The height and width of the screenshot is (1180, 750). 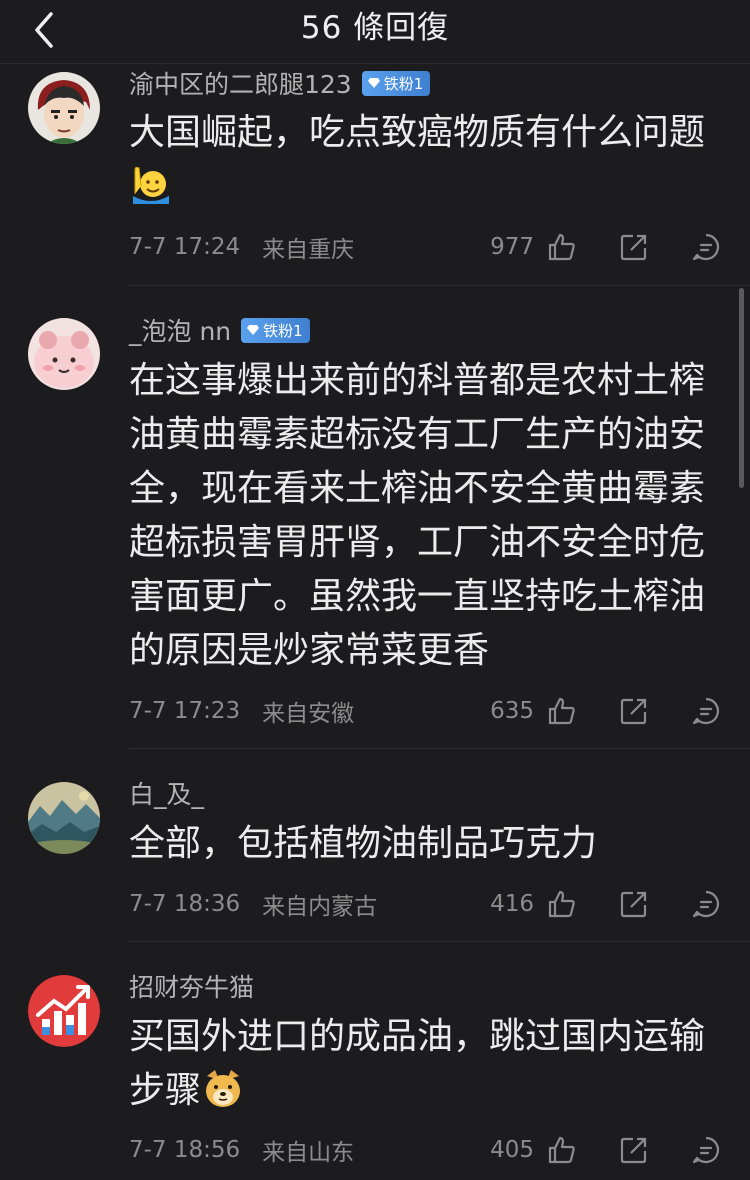 I want to click on comment-meta: 7-7 18:36 来自内蒙古 416, so click(x=425, y=904).